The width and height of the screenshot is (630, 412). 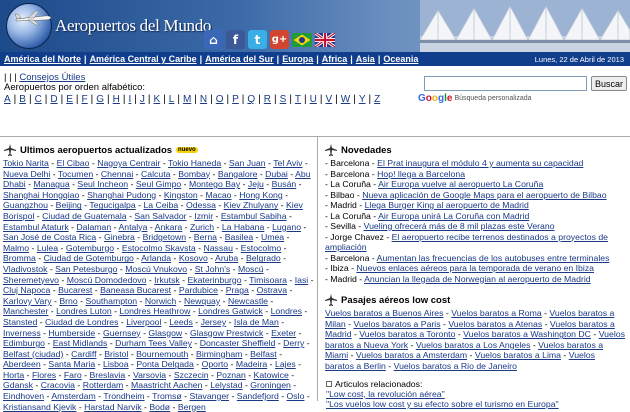 What do you see at coordinates (26, 290) in the screenshot?
I see `airport-link: Cluj Napoca` at bounding box center [26, 290].